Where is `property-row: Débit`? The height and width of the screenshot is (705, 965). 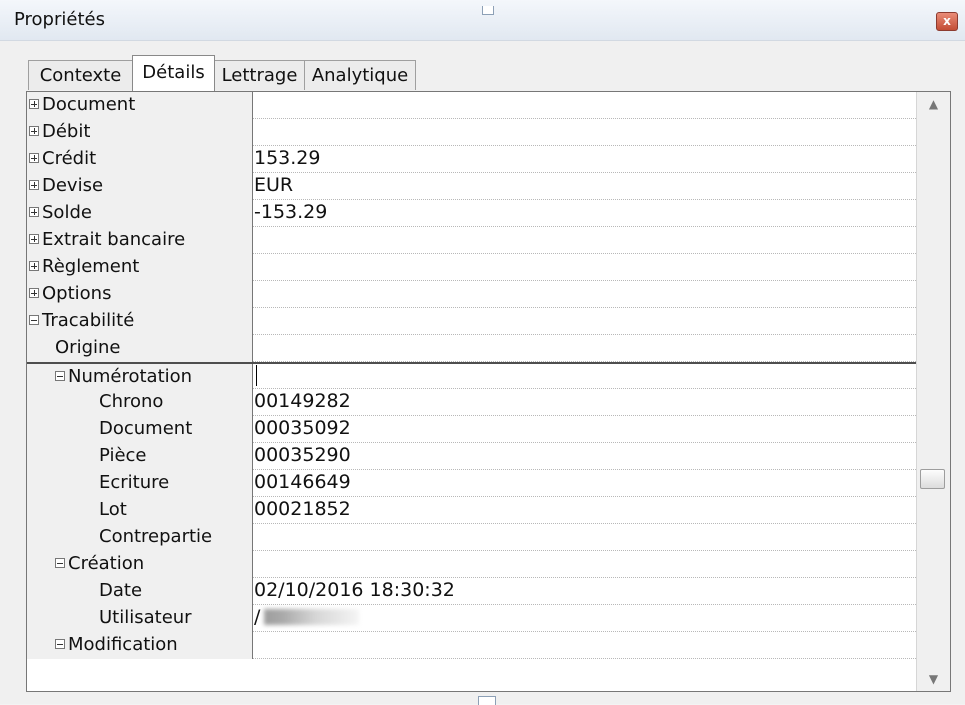
property-row: Débit is located at coordinates (471, 132).